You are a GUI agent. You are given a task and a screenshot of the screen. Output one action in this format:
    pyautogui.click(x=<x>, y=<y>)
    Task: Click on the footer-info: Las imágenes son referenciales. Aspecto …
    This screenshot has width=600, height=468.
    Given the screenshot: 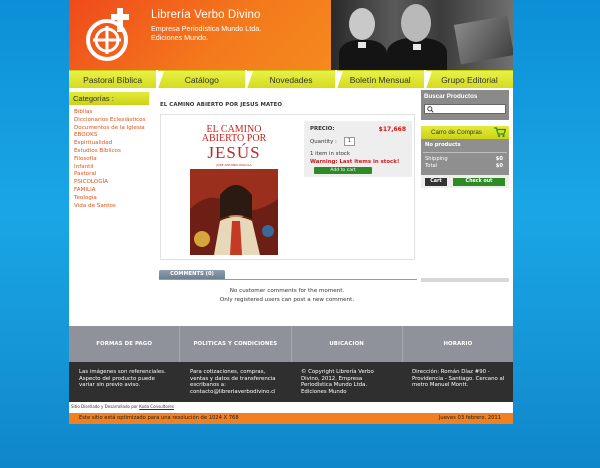 What is the action you would take?
    pyautogui.click(x=291, y=382)
    